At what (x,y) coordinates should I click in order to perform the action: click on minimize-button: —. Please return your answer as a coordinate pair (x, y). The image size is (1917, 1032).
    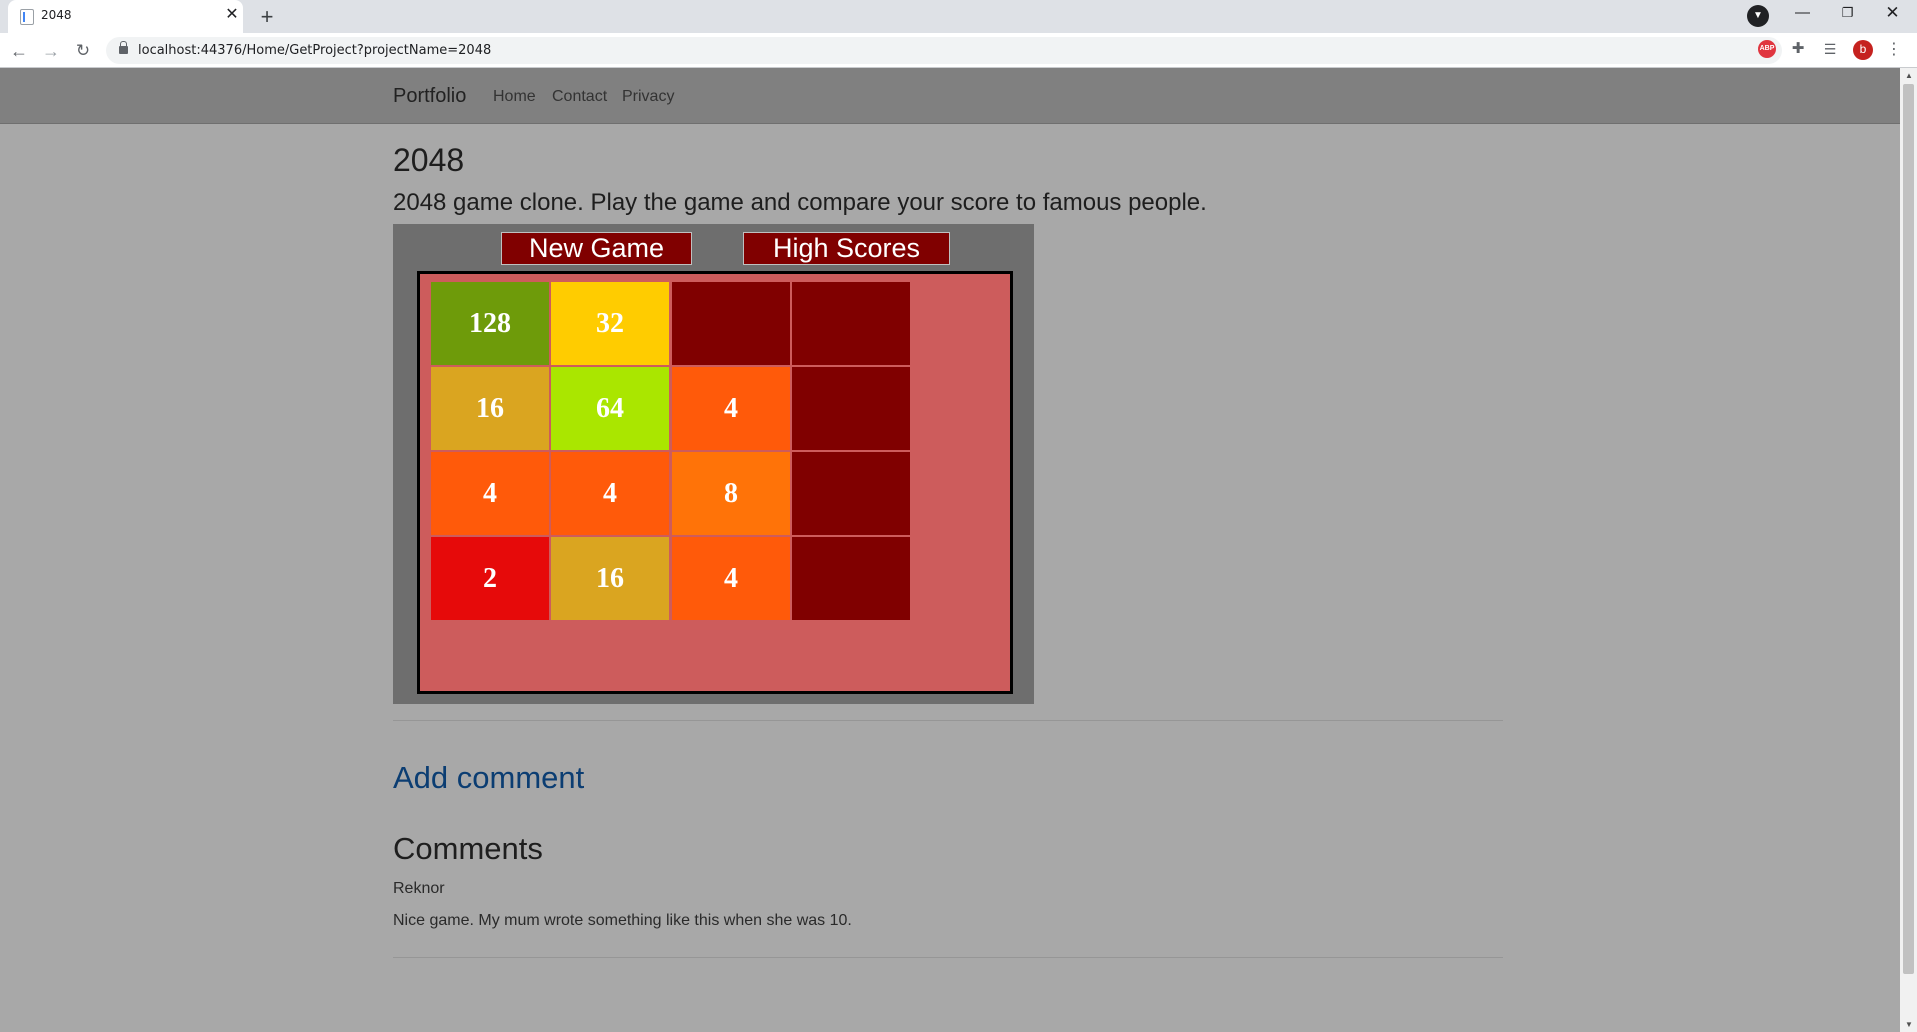
    Looking at the image, I should click on (1802, 14).